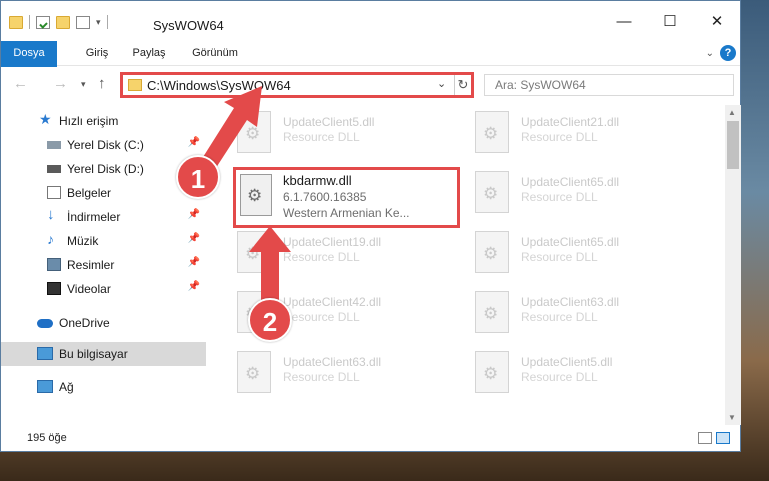  Describe the element at coordinates (89, 193) in the screenshot. I see `sidebar-item-label: Belgeler` at that location.